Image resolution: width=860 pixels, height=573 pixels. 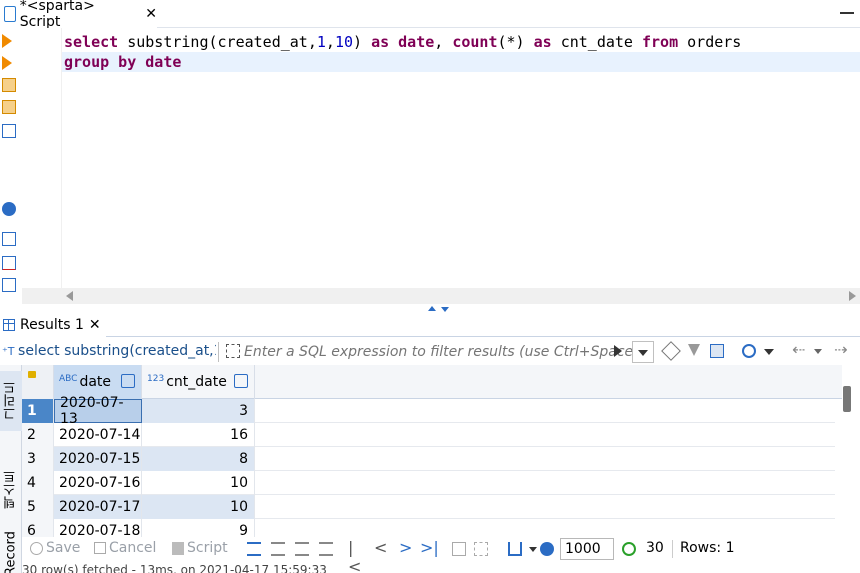 I want to click on explain-plan-icon, so click(x=9, y=107).